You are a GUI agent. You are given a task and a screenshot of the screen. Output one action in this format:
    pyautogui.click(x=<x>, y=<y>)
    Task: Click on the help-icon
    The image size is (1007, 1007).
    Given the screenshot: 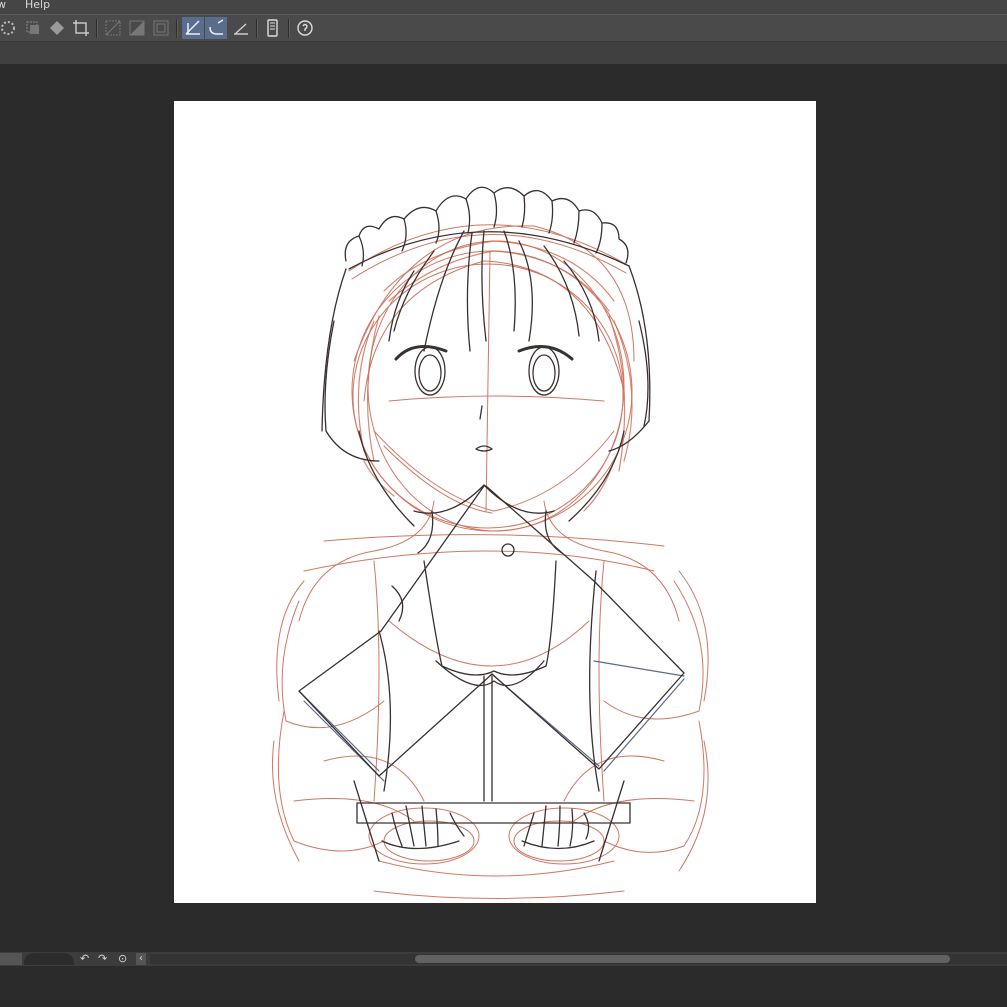 What is the action you would take?
    pyautogui.click(x=305, y=28)
    